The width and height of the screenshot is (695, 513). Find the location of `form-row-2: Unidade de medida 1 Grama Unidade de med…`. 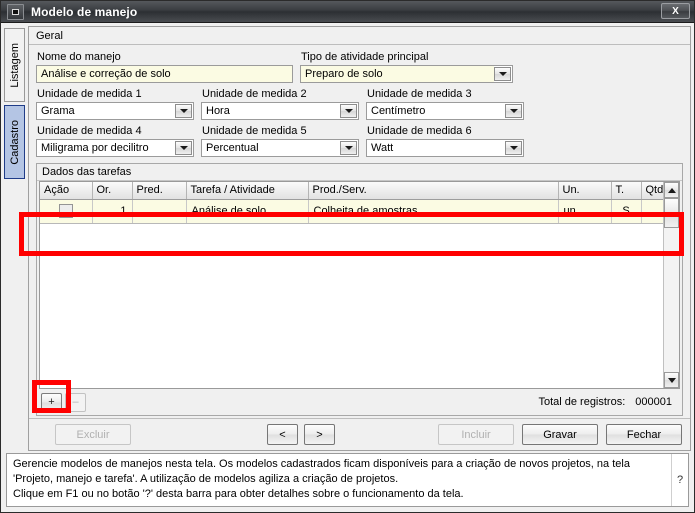

form-row-2: Unidade de medida 1 Grama Unidade de med… is located at coordinates (359, 104).